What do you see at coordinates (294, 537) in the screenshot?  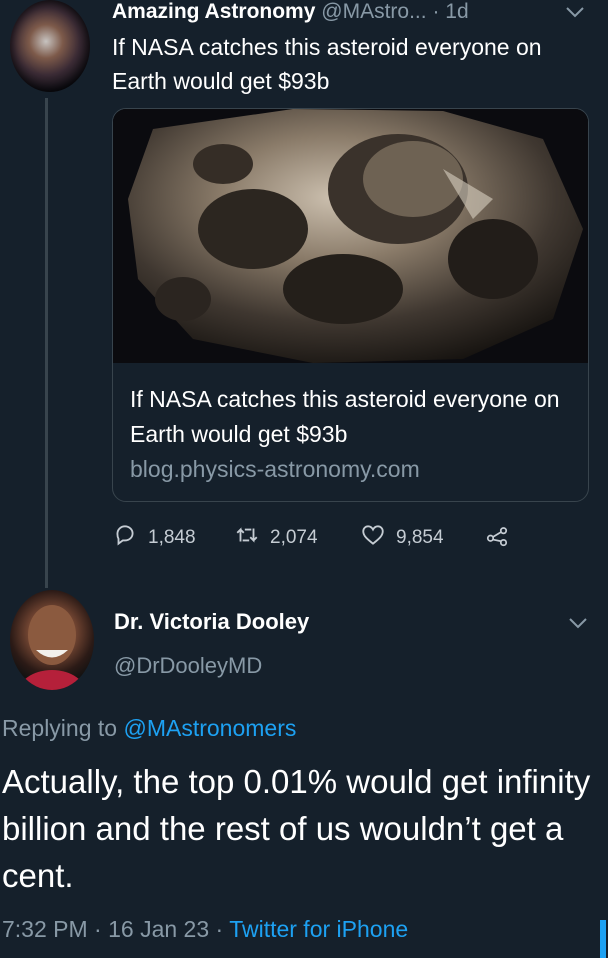 I see `retweet-count: 2,074` at bounding box center [294, 537].